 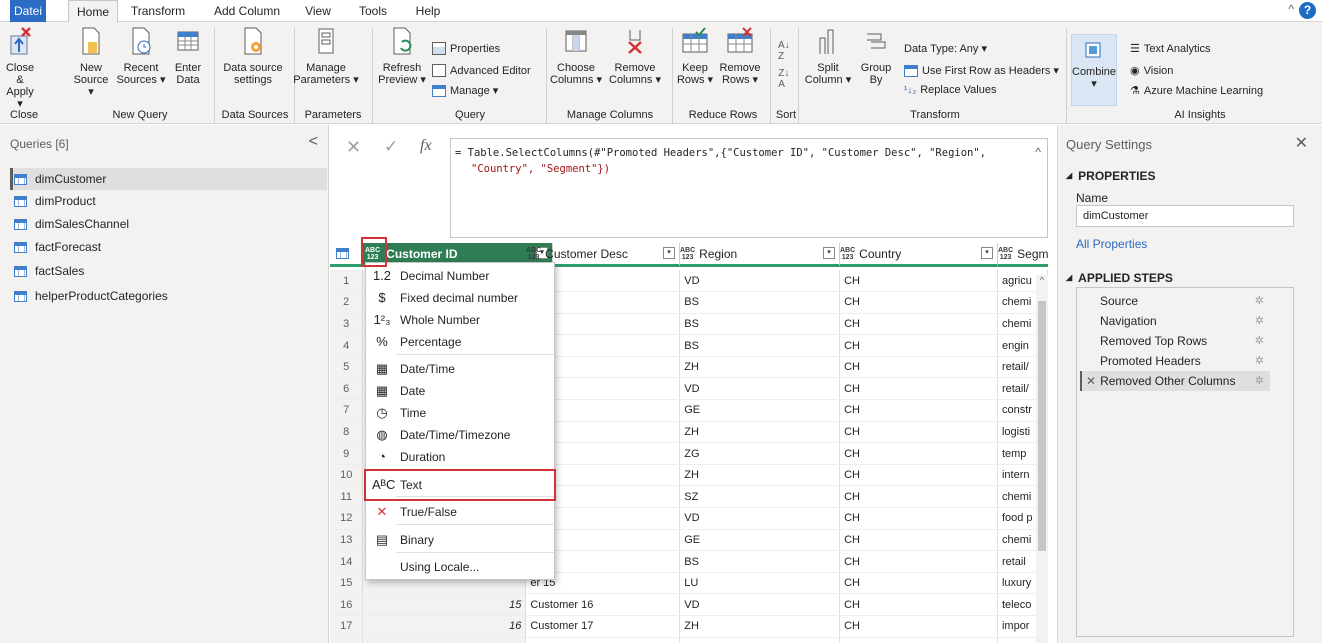 I want to click on scroll-up-icon: ^, so click(x=1042, y=282).